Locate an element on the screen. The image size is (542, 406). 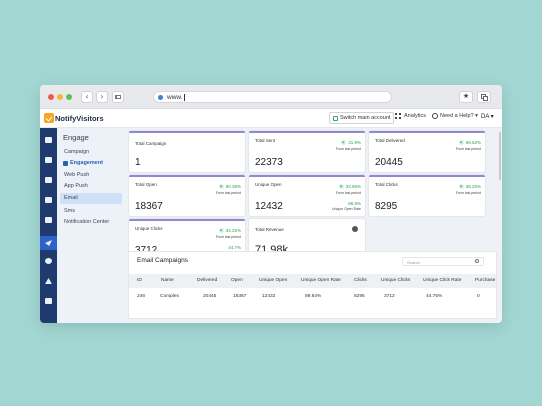
document-icon is located at coordinates (48, 301).